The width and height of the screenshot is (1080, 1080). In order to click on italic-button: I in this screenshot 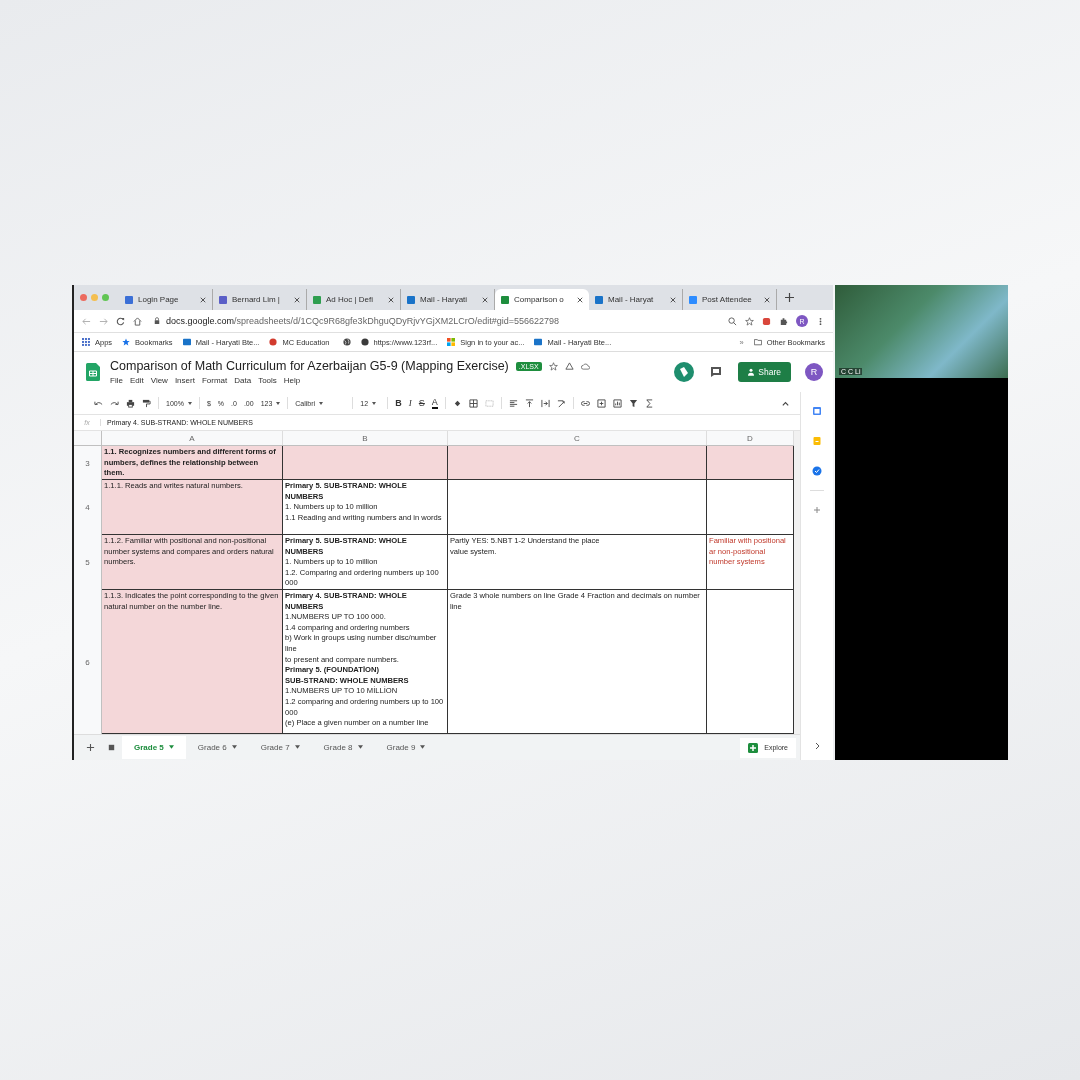, I will do `click(410, 403)`.